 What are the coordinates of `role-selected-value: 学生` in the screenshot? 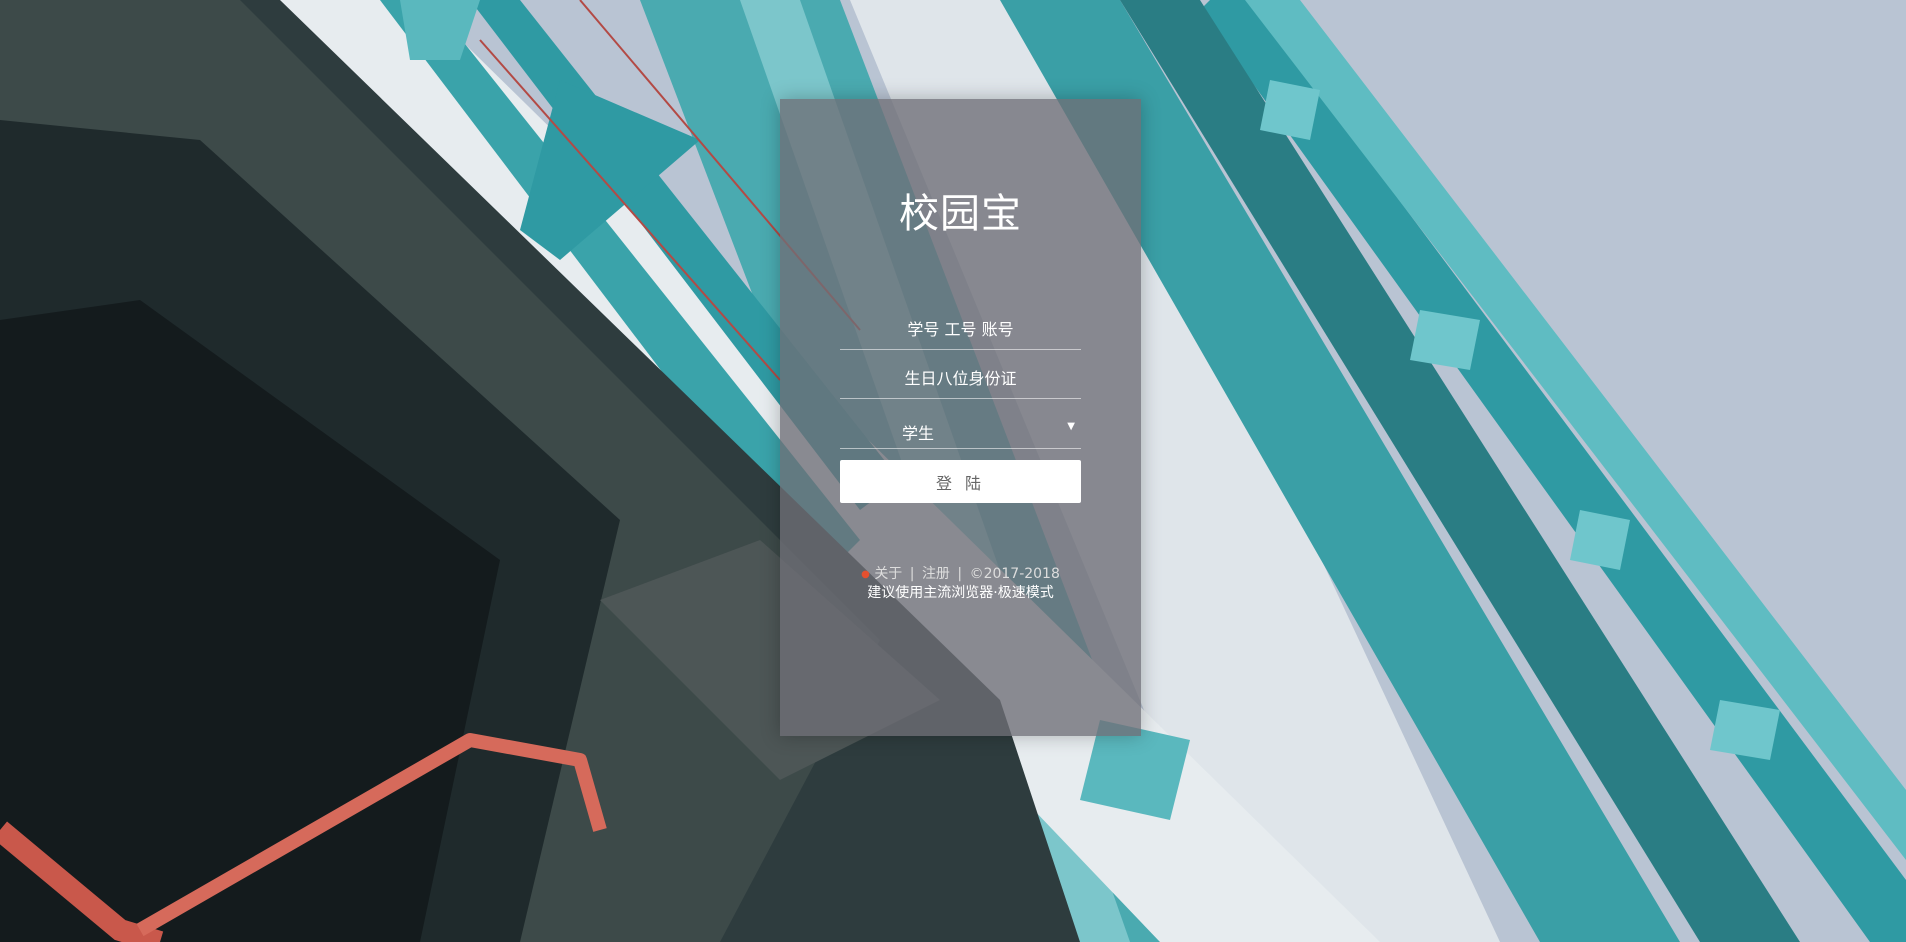 It's located at (918, 433).